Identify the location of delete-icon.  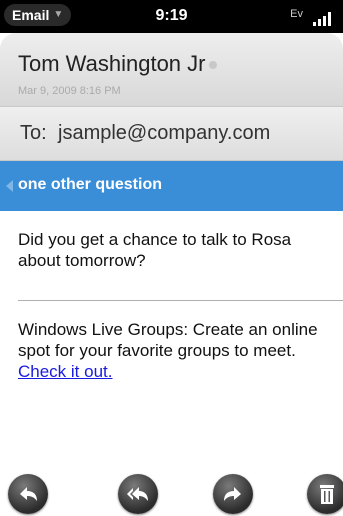
(327, 494).